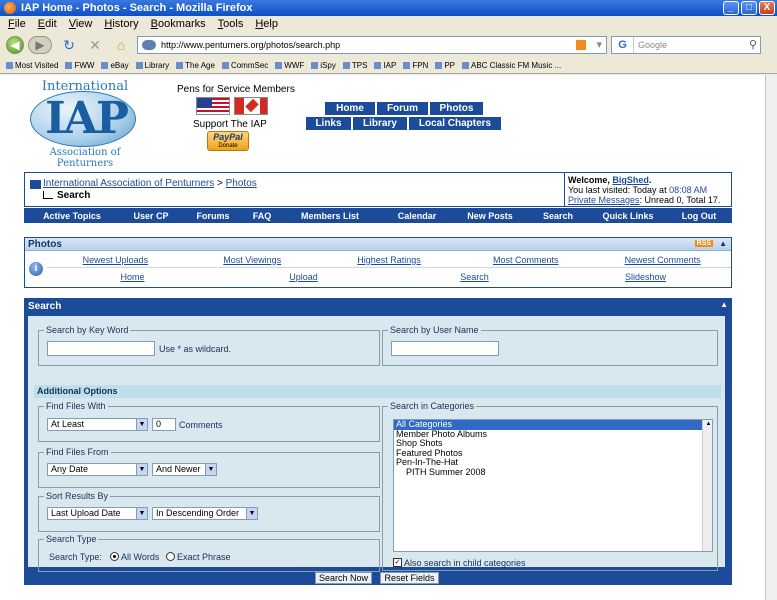 This screenshot has height=600, width=777. I want to click on topnav-links: Links, so click(328, 123).